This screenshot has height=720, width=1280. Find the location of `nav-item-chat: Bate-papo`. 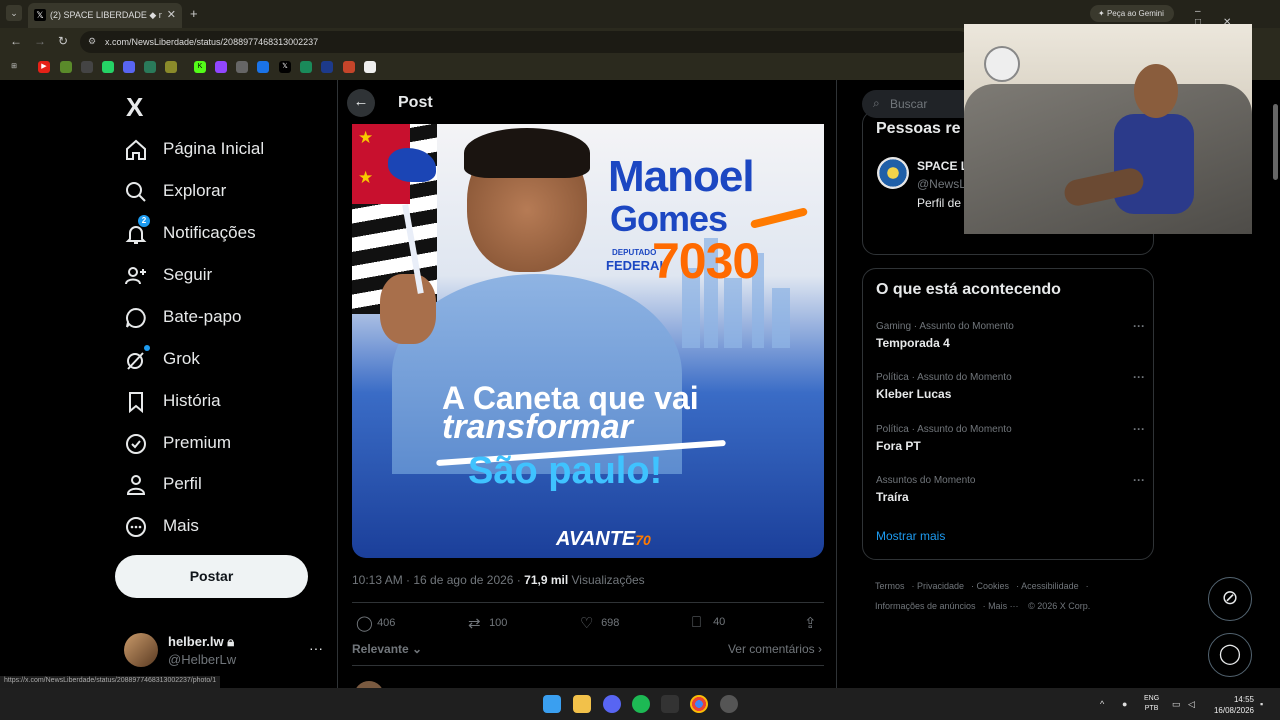

nav-item-chat: Bate-papo is located at coordinates (224, 318).